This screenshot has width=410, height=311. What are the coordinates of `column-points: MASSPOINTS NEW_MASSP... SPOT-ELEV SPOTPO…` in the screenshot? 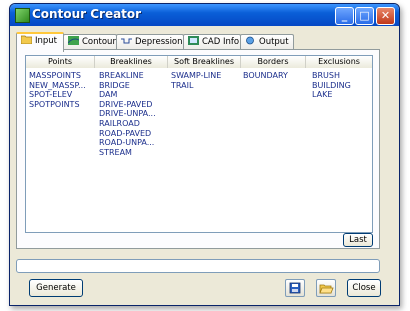 It's located at (57, 90).